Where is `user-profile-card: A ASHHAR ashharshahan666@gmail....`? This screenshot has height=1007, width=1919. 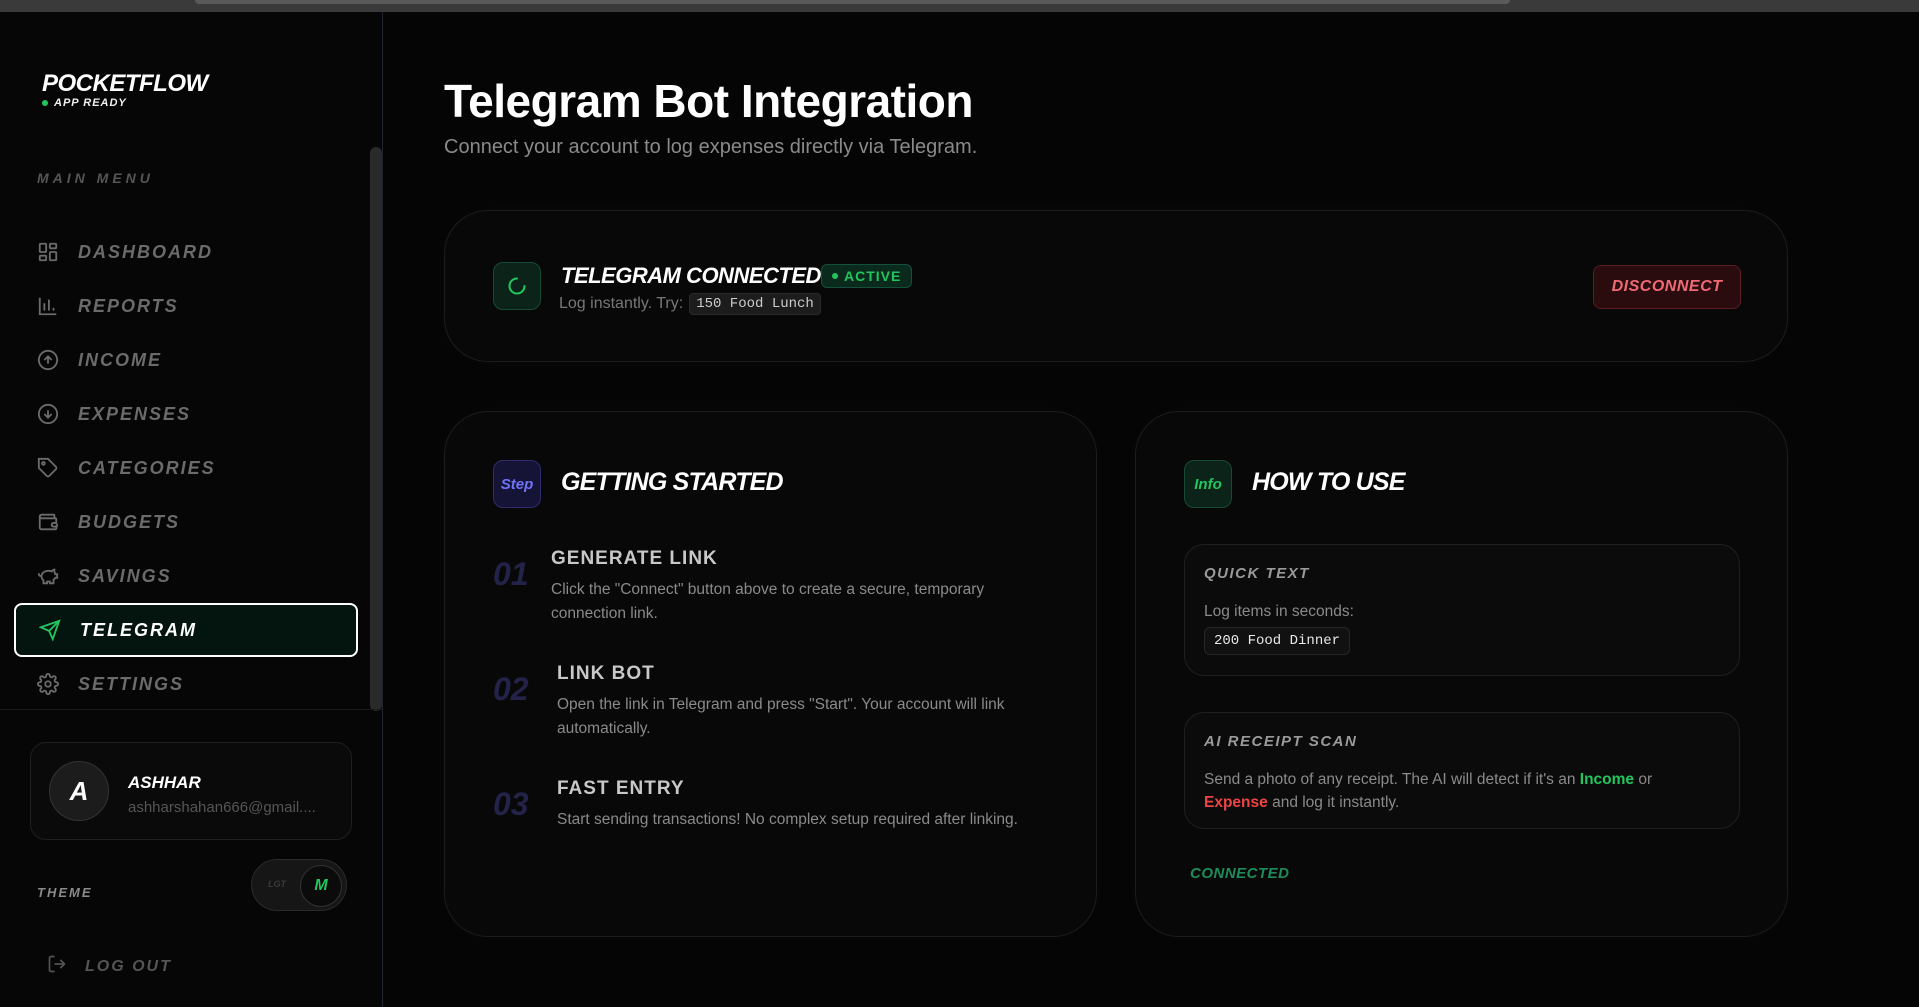
user-profile-card: A ASHHAR ashharshahan666@gmail.... is located at coordinates (191, 791).